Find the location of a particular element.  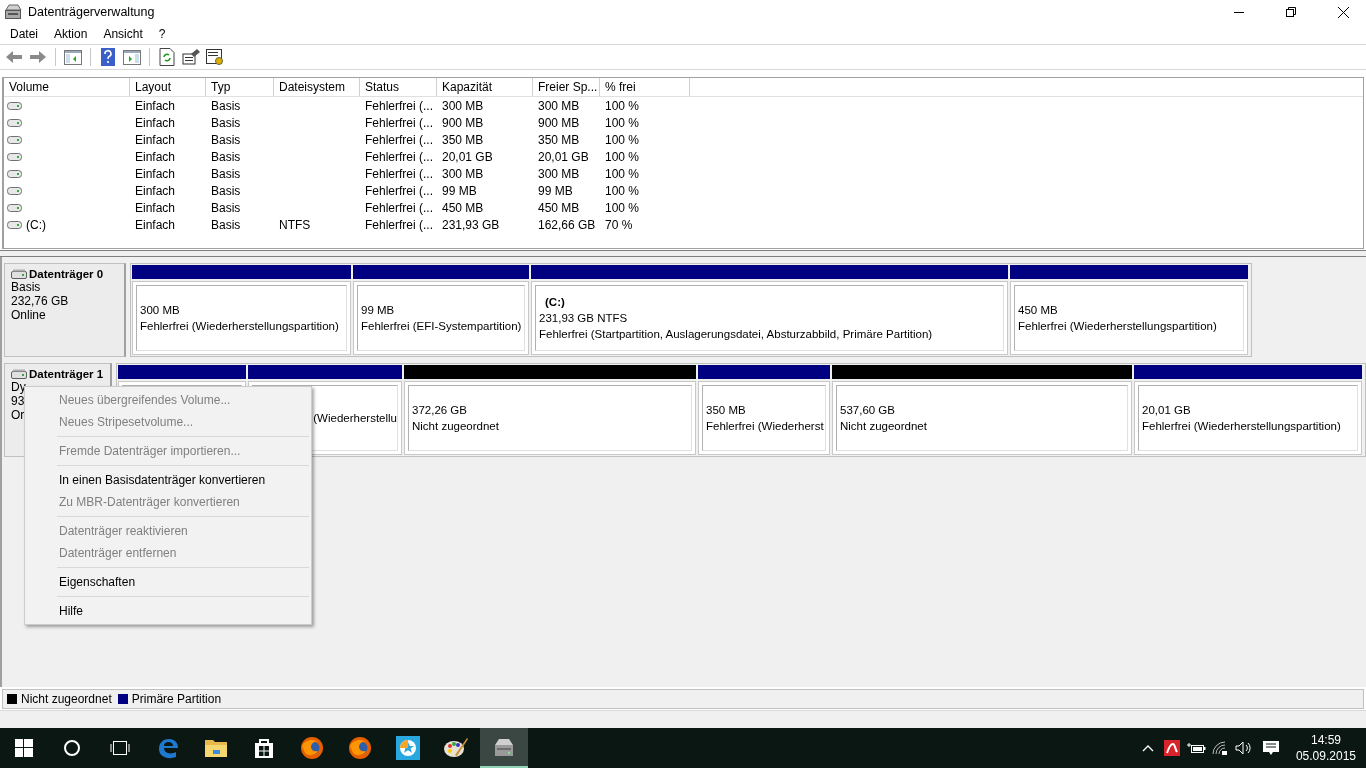

browser-icon is located at coordinates (168, 748).